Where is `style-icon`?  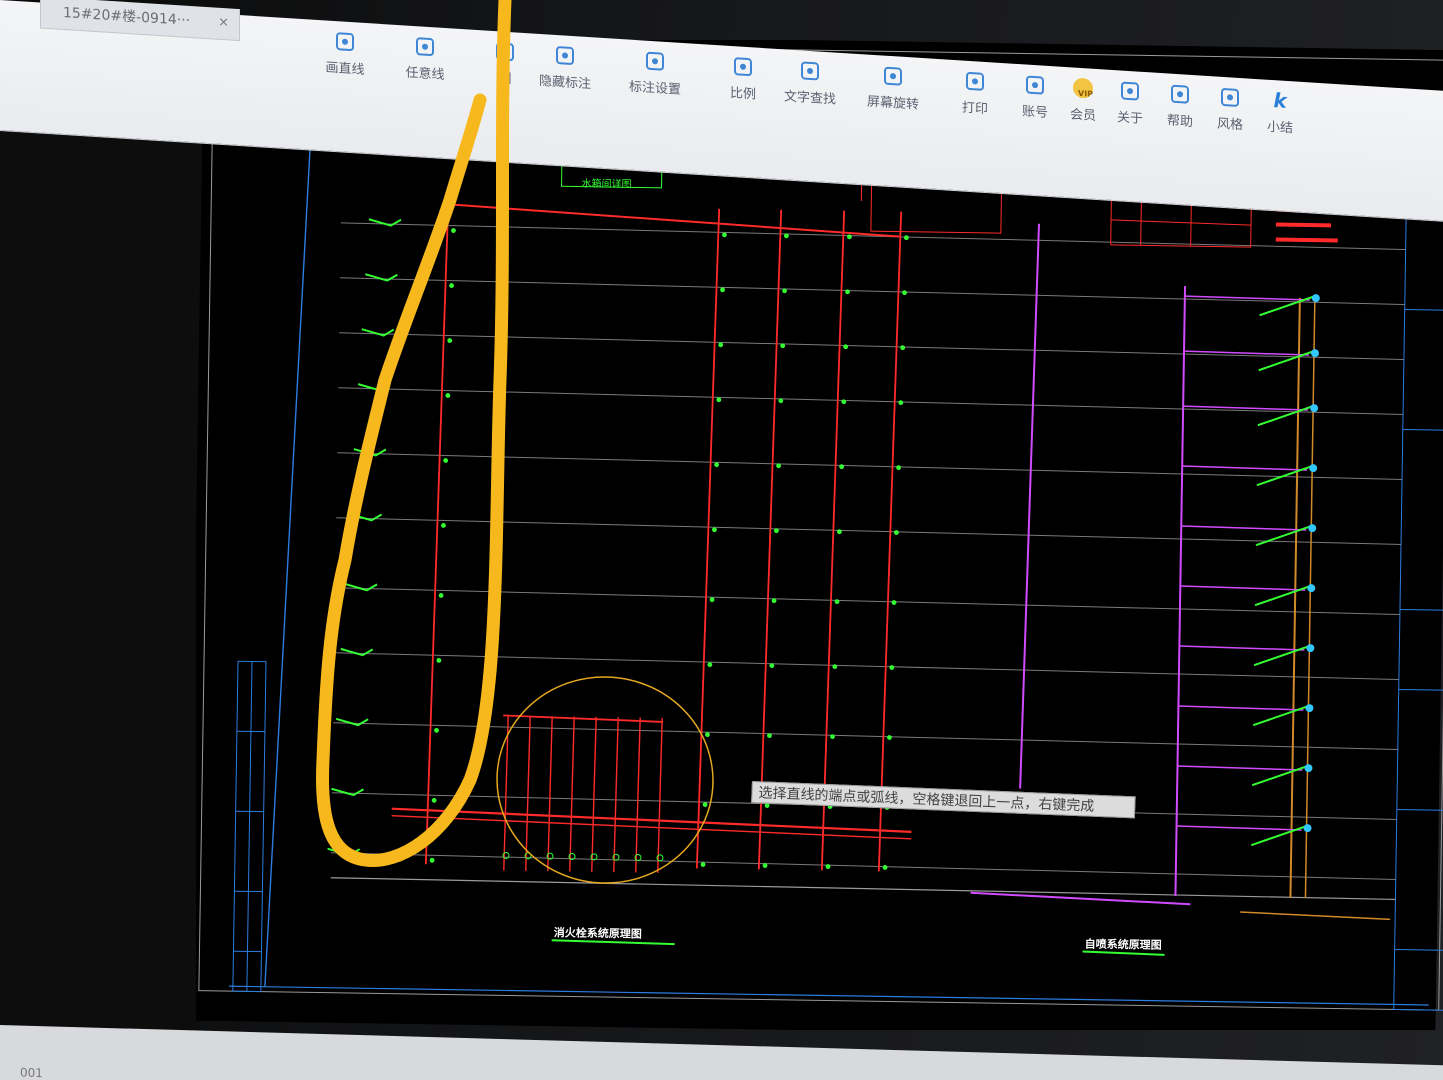
style-icon is located at coordinates (1230, 98).